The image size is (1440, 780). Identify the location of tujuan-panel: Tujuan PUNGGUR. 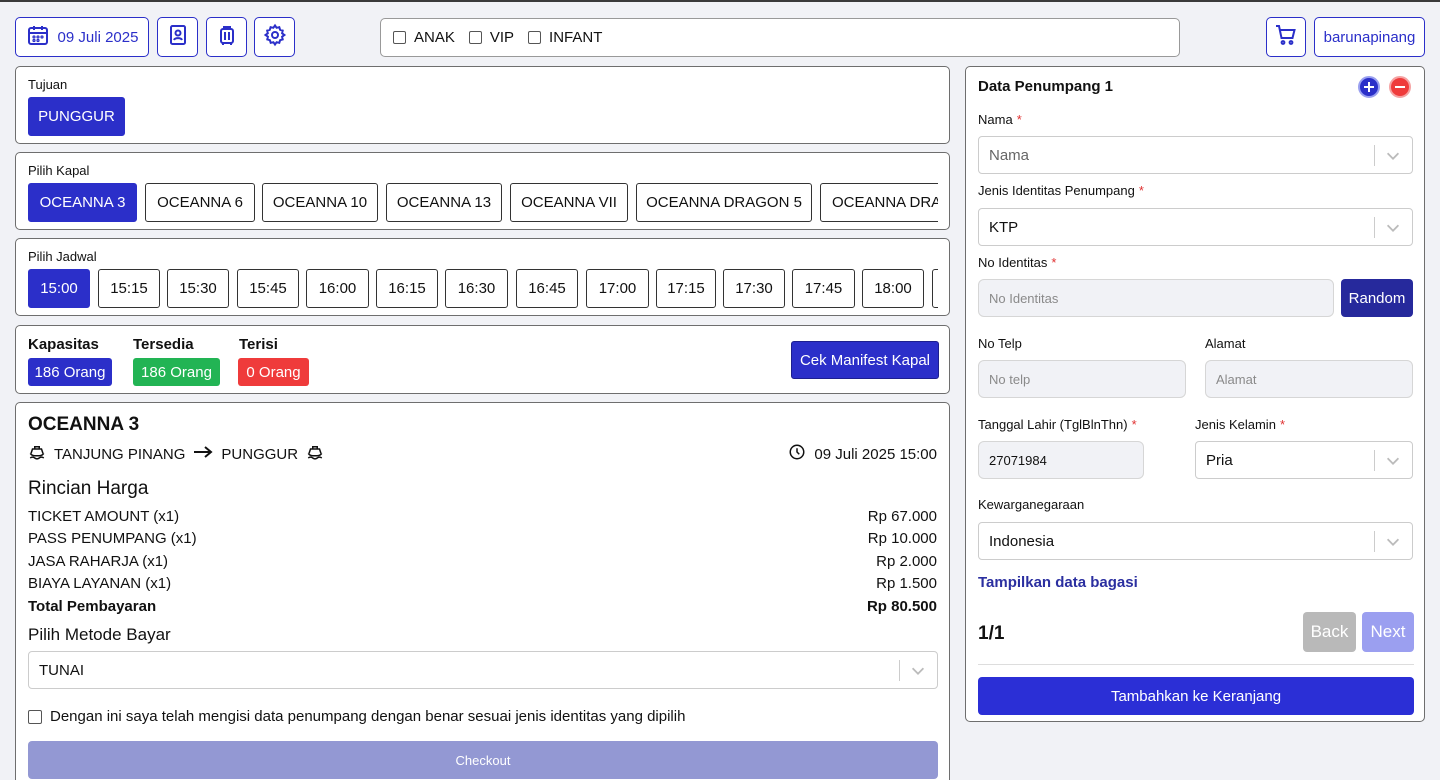
(482, 105).